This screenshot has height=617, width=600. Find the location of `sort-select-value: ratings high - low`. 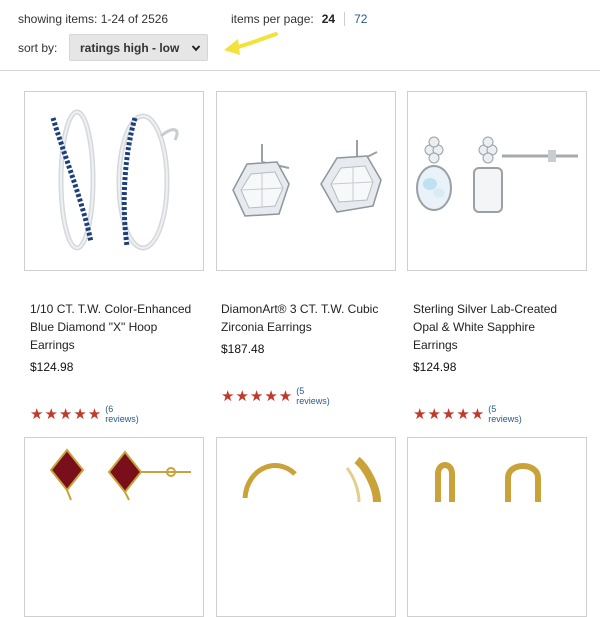

sort-select-value: ratings high - low is located at coordinates (130, 47).